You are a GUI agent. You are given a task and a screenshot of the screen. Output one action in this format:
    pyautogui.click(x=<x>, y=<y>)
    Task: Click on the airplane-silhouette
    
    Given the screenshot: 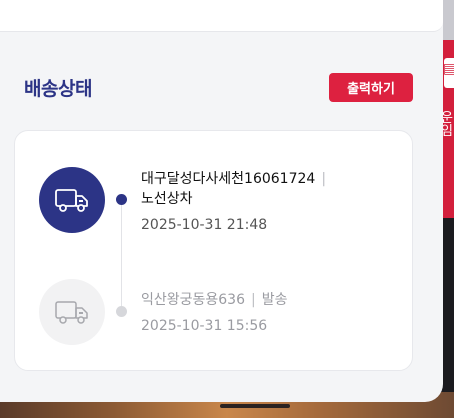 What is the action you would take?
    pyautogui.click(x=255, y=406)
    